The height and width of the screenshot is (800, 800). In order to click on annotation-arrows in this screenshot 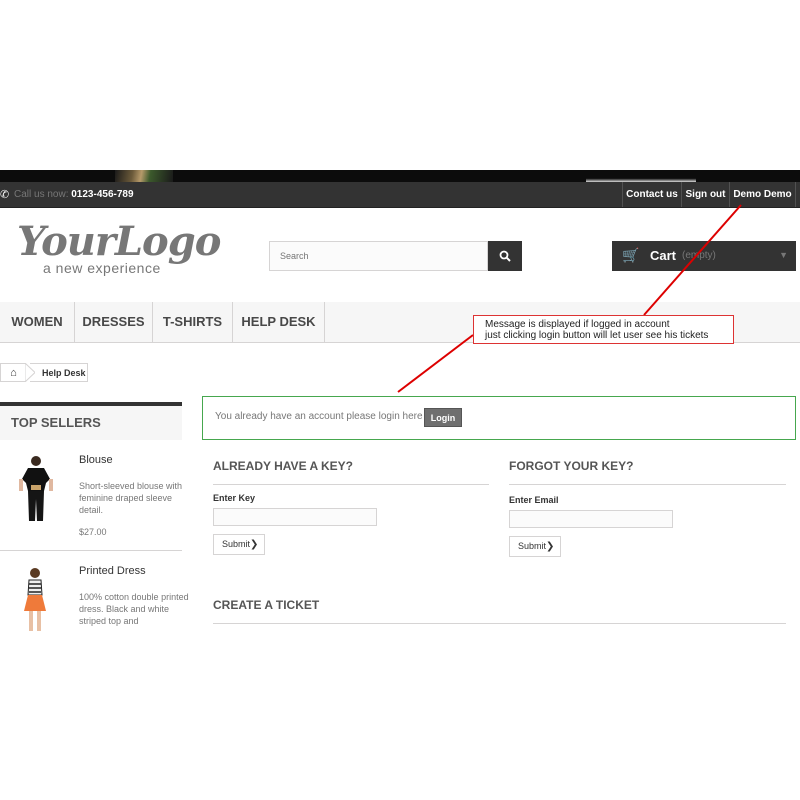, I will do `click(569, 298)`.